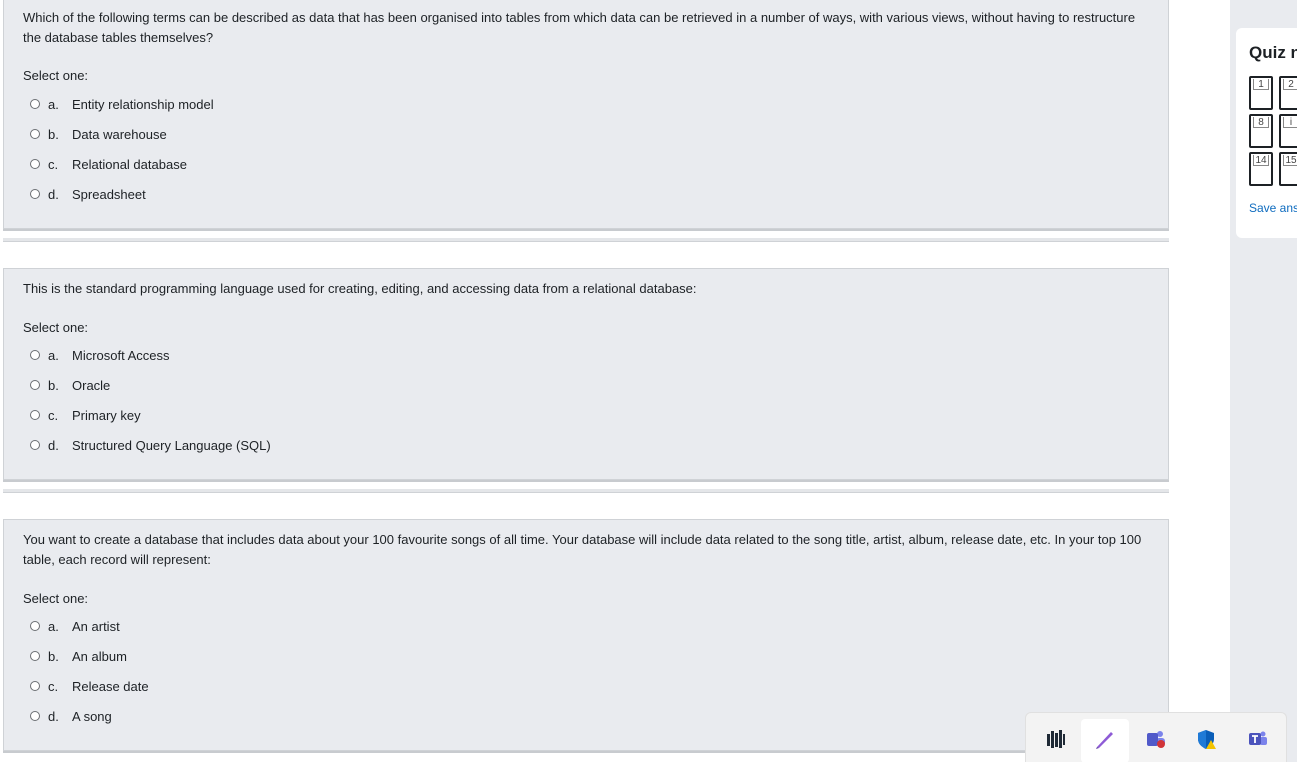 The image size is (1297, 762). Describe the element at coordinates (150, 385) in the screenshot. I see `answer-option-b: b. Oracle` at that location.